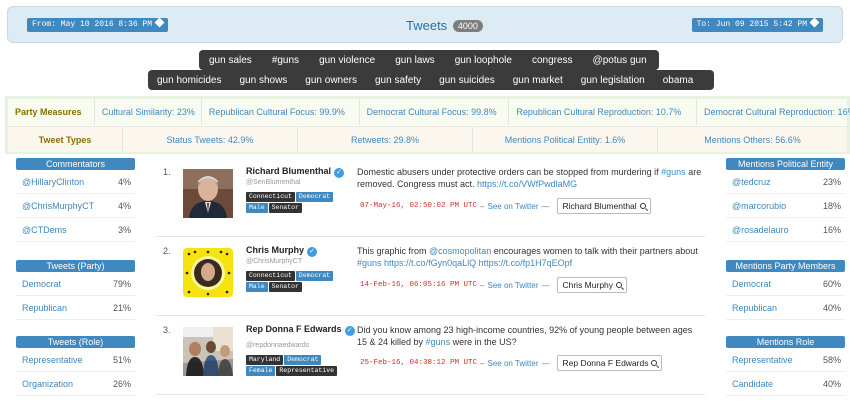 The width and height of the screenshot is (850, 402). Describe the element at coordinates (47, 384) in the screenshot. I see `panel-row-label: Organization` at that location.